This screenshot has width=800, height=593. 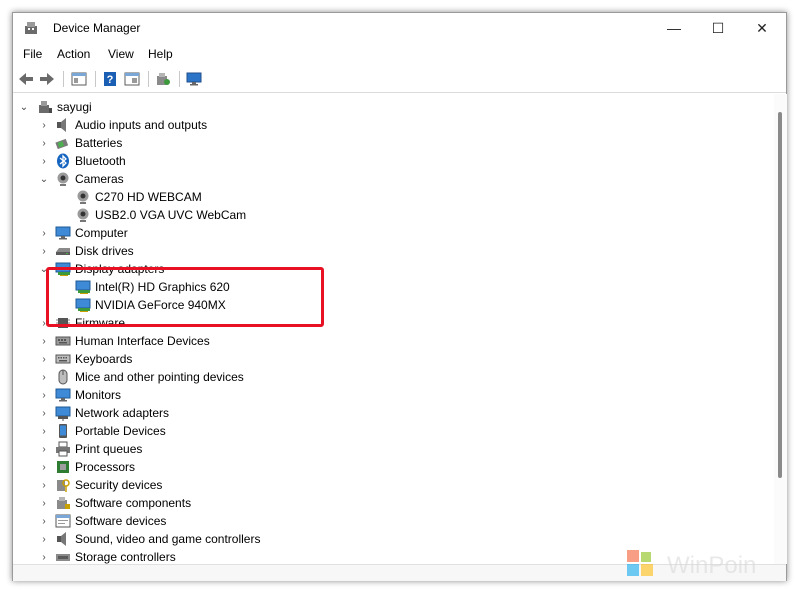 What do you see at coordinates (79, 79) in the screenshot?
I see `properties-icon` at bounding box center [79, 79].